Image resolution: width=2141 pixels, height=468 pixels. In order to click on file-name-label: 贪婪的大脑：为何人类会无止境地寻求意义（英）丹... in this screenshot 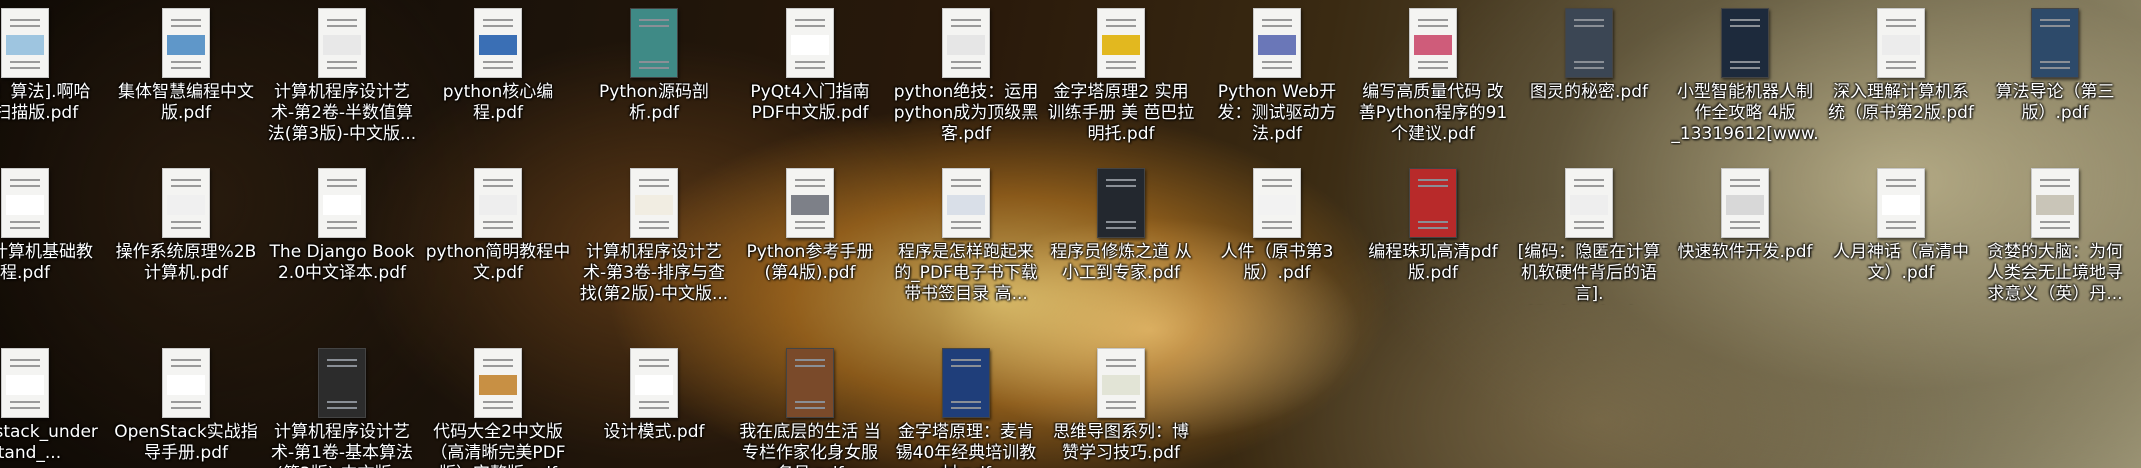, I will do `click(2055, 273)`.